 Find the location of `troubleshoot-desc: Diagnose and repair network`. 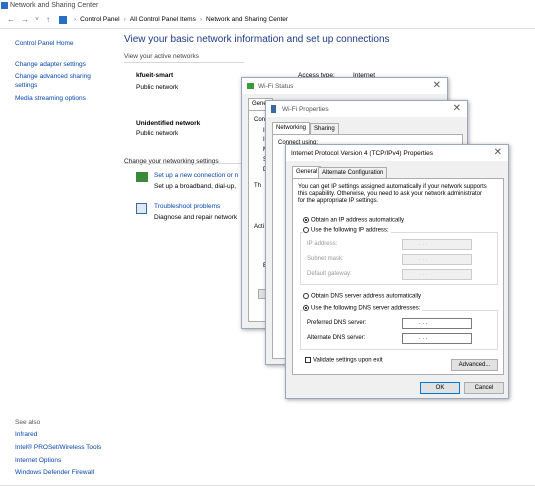

troubleshoot-desc: Diagnose and repair network is located at coordinates (196, 217).